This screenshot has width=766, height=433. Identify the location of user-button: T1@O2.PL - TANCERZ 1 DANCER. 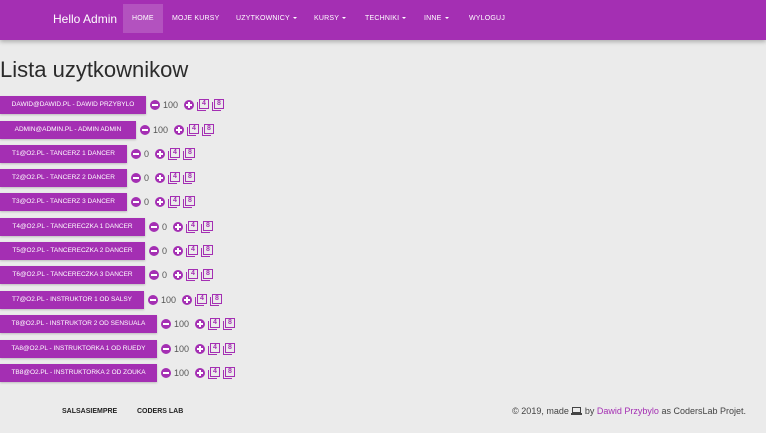
(63, 154).